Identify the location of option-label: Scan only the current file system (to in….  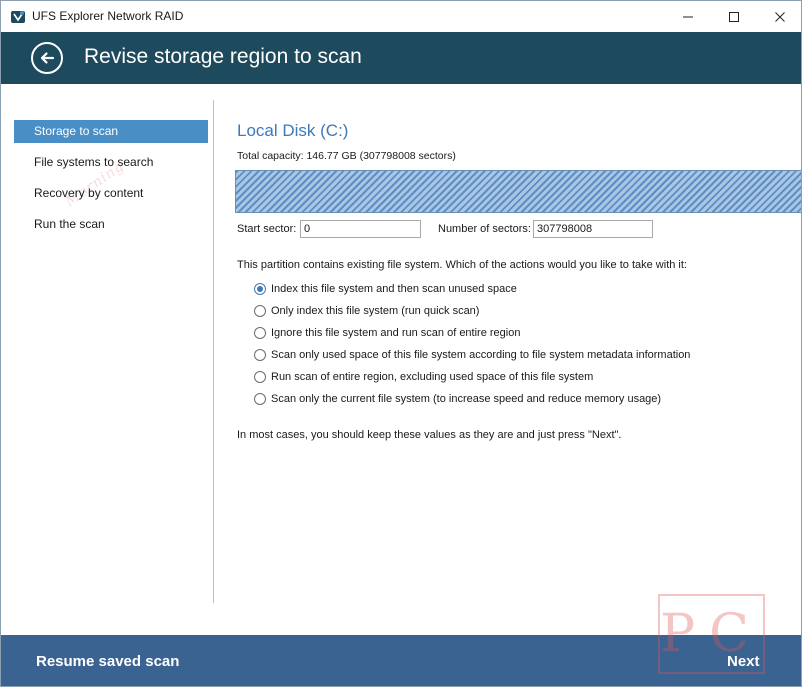
(466, 399).